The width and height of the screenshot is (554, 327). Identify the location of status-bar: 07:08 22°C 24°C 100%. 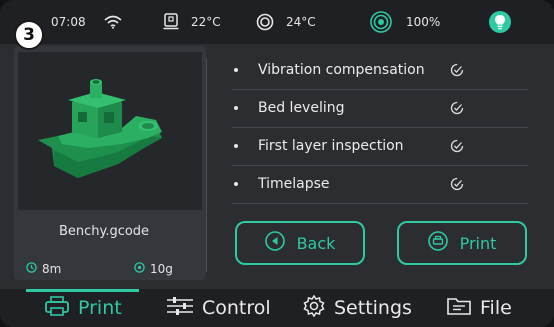
(277, 22).